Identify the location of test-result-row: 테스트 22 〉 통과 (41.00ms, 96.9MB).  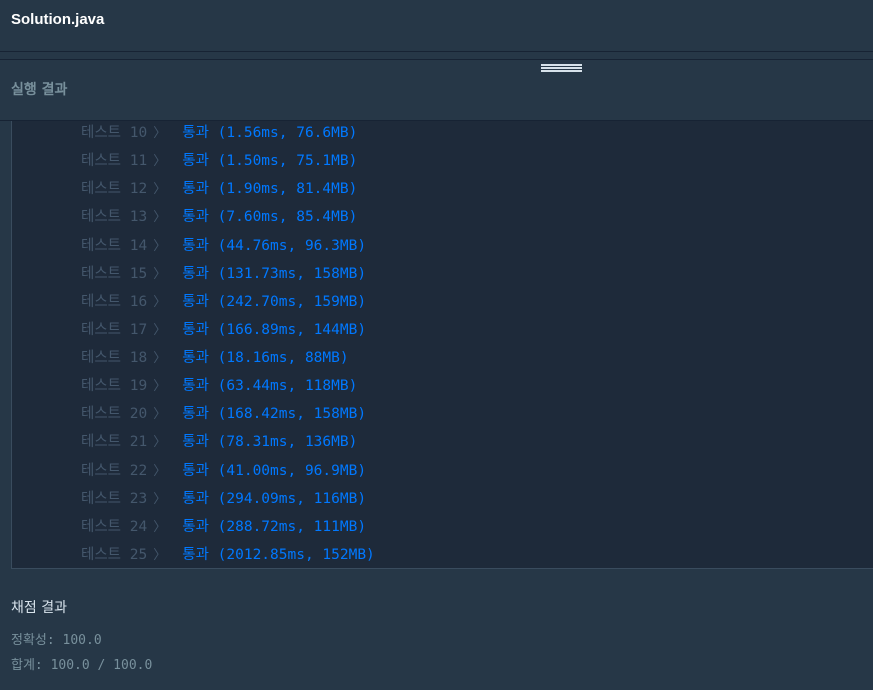
(223, 471).